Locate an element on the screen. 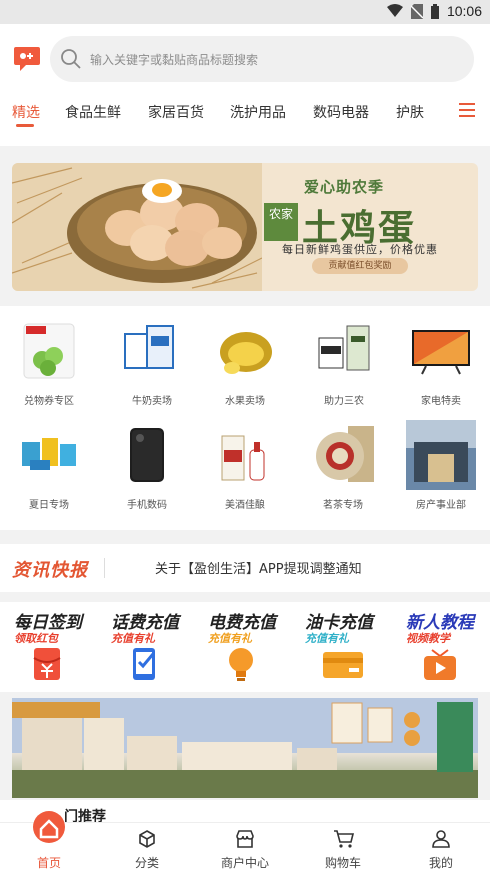 This screenshot has height=871, width=490. news-logo: 资讯快报 is located at coordinates (50, 570).